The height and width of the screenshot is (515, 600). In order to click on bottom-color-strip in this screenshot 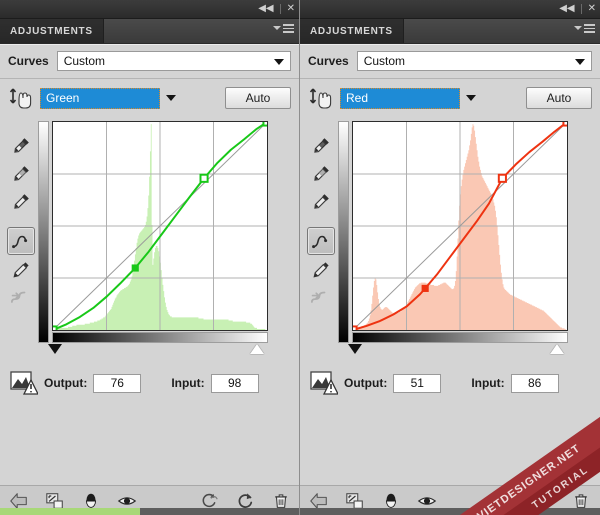, I will do `click(70, 511)`.